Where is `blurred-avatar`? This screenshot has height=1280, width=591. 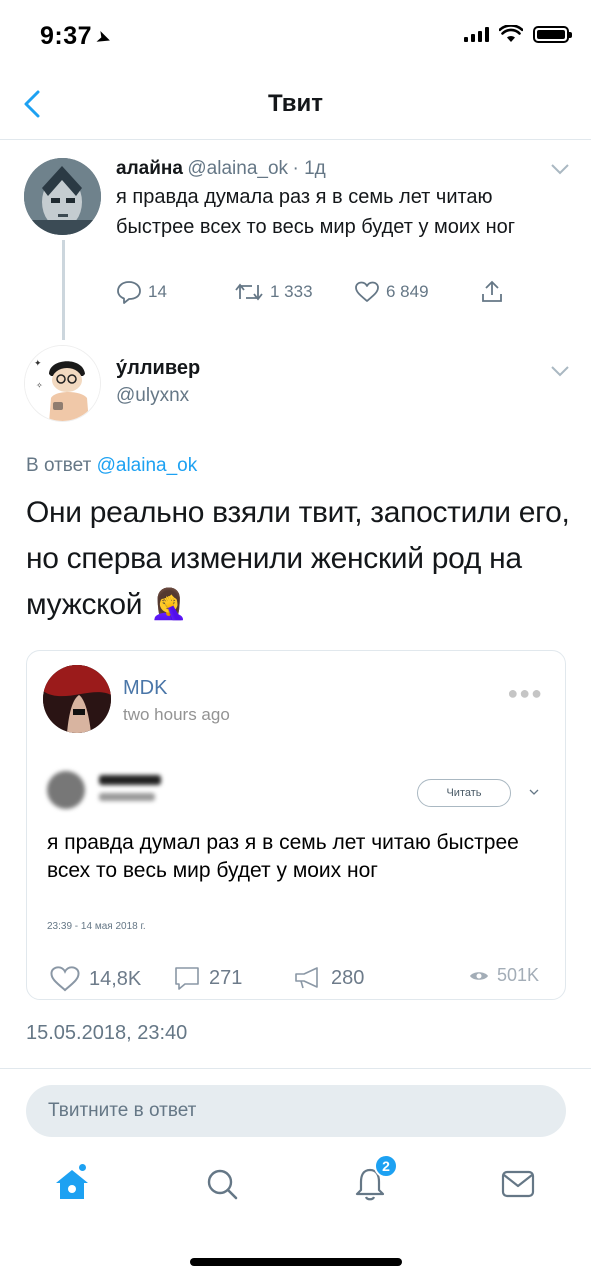
blurred-avatar is located at coordinates (66, 790).